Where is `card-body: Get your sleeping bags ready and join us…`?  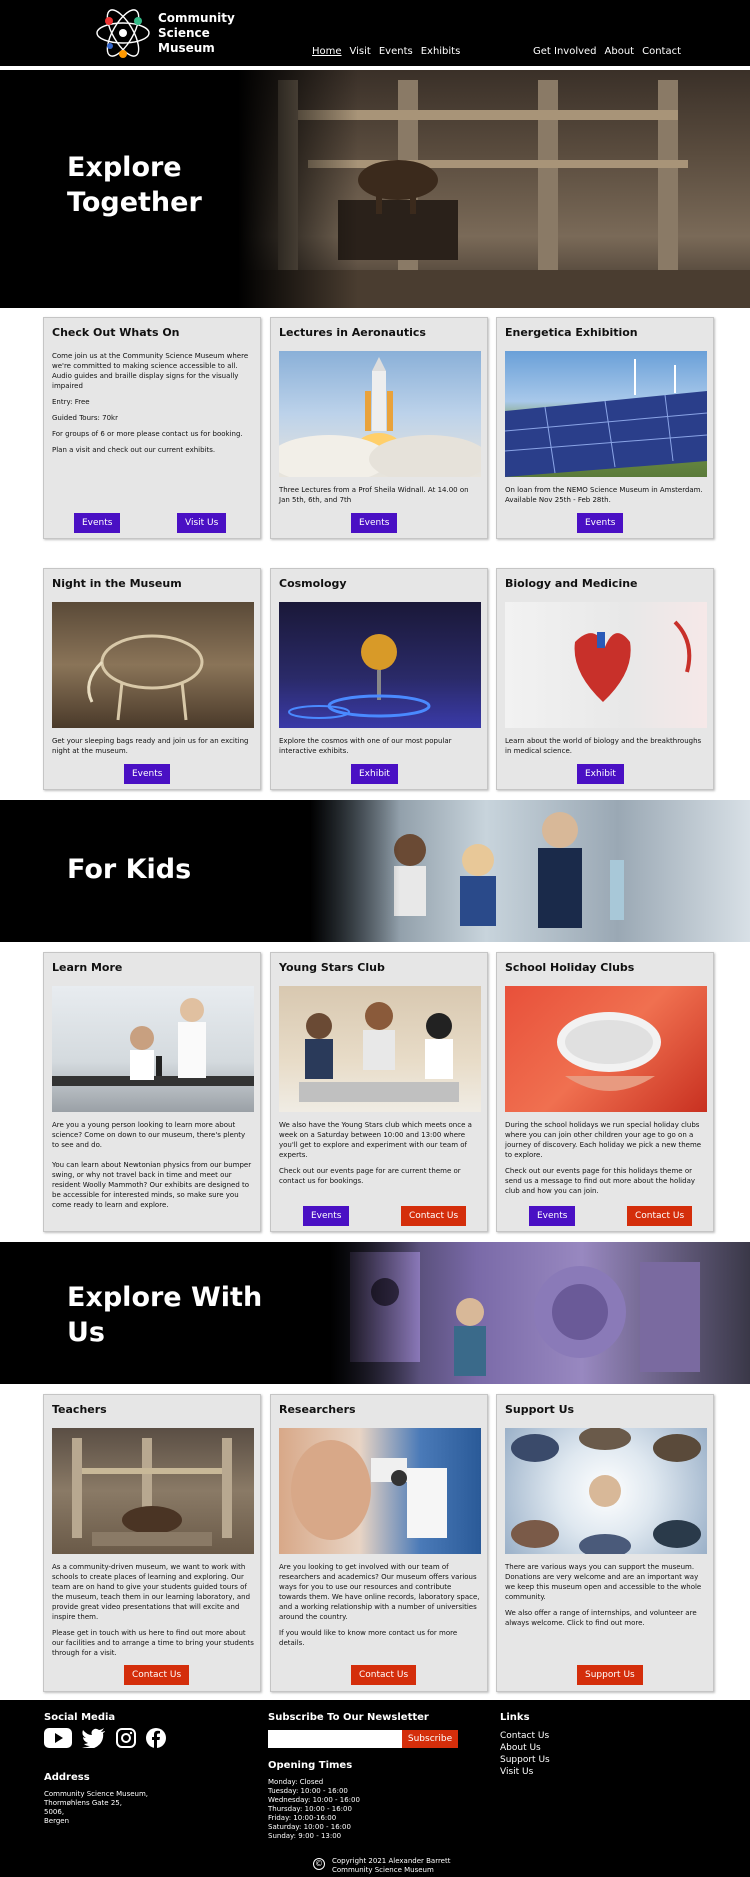
card-body: Get your sleeping bags ready and join us… is located at coordinates (150, 746).